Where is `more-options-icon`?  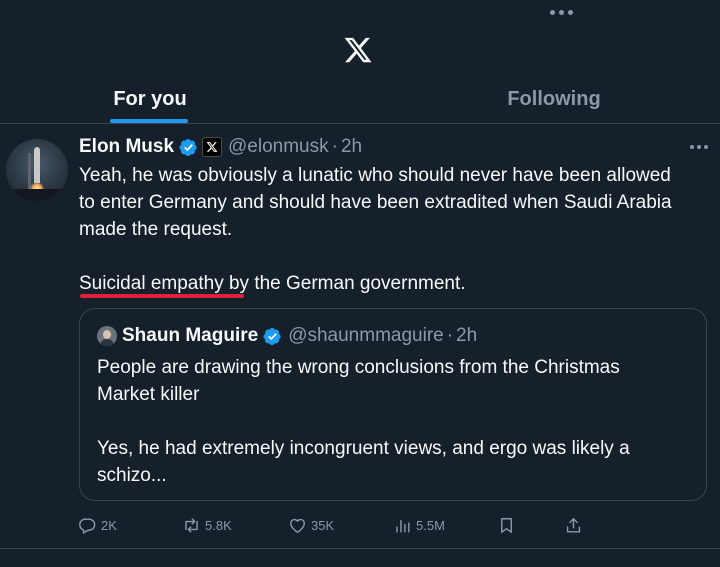
more-options-icon is located at coordinates (561, 12).